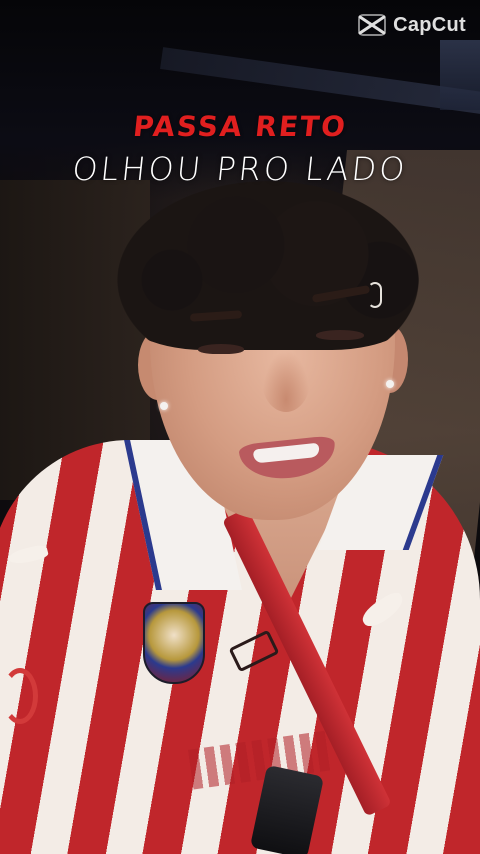 The width and height of the screenshot is (480, 854). What do you see at coordinates (372, 25) in the screenshot?
I see `capcut-logo-icon` at bounding box center [372, 25].